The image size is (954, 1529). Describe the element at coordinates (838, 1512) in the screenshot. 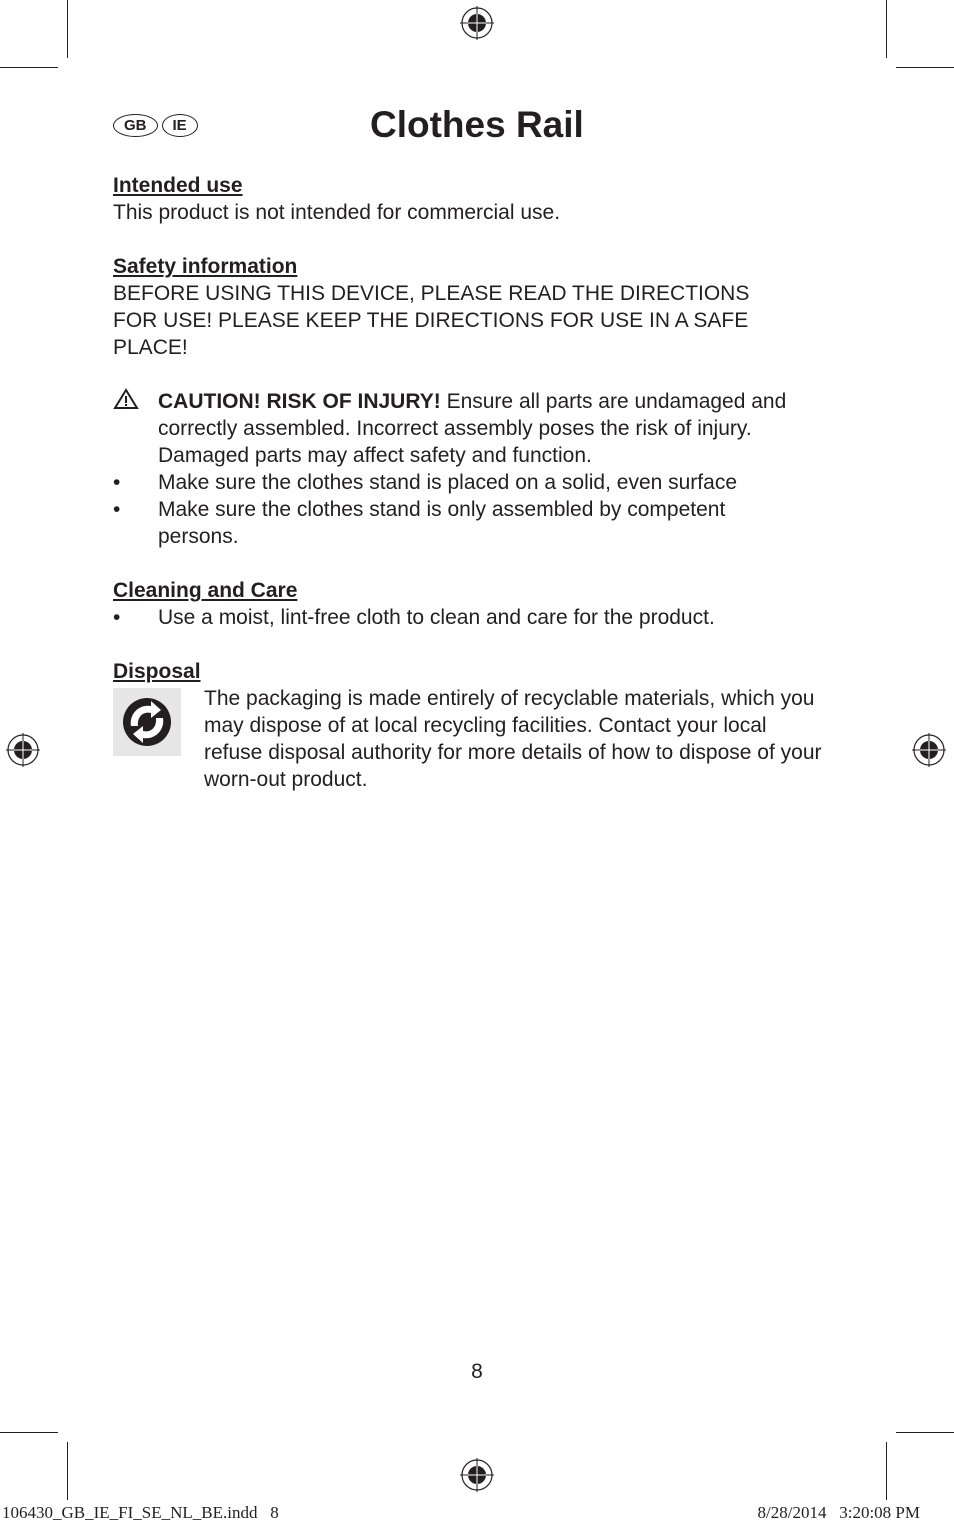

I see `print-slug-timestamp: 8/28/2014 3:20:08 PM` at that location.